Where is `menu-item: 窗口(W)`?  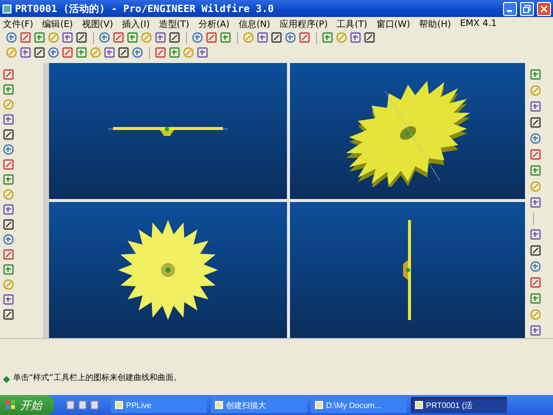
menu-item: 窗口(W) is located at coordinates (393, 24).